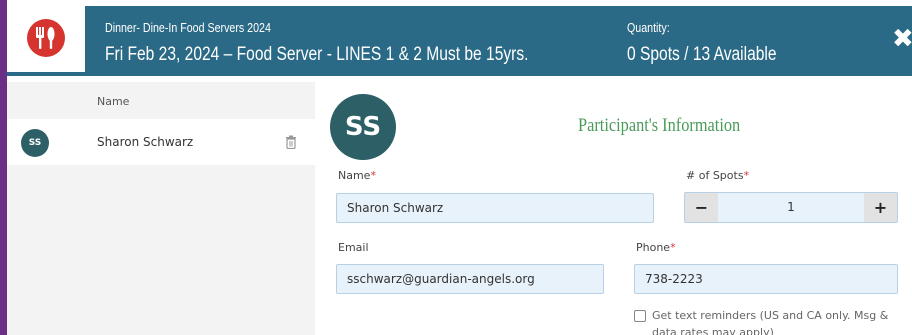 Image resolution: width=912 pixels, height=335 pixels. What do you see at coordinates (145, 142) in the screenshot?
I see `participant-name: Sharon Schwarz` at bounding box center [145, 142].